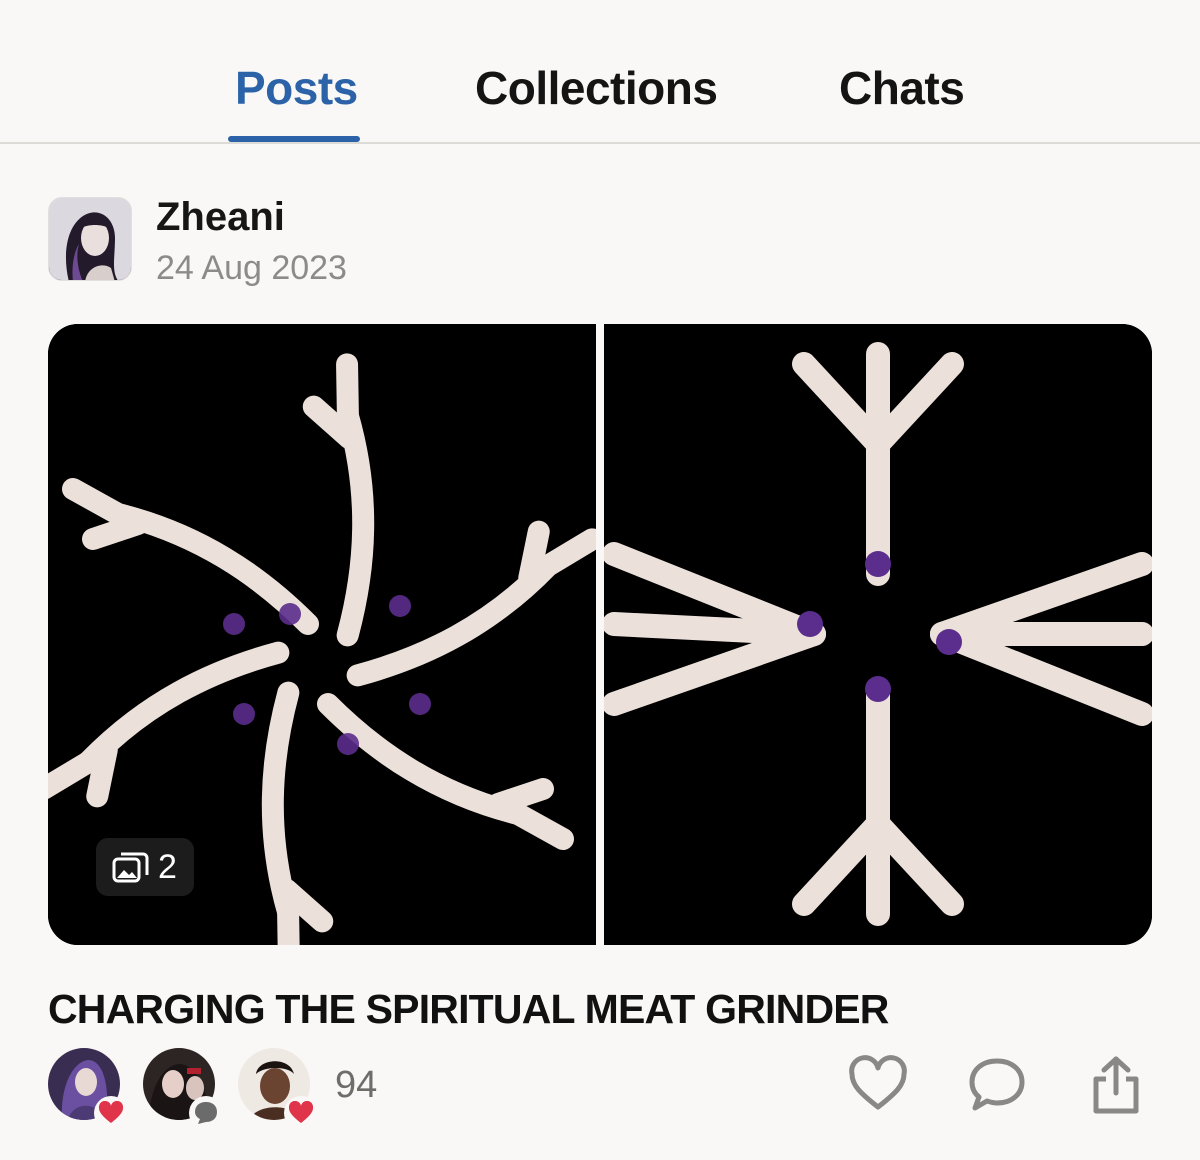 This screenshot has height=1160, width=1200. Describe the element at coordinates (190, 556) in the screenshot. I see `figure` at that location.